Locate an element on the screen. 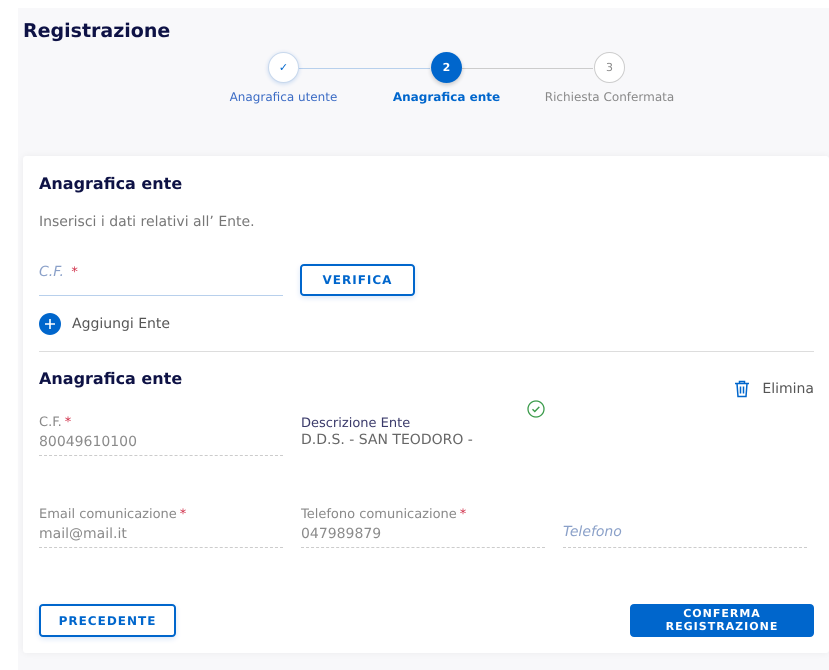  input-field: C.F. * is located at coordinates (161, 280).